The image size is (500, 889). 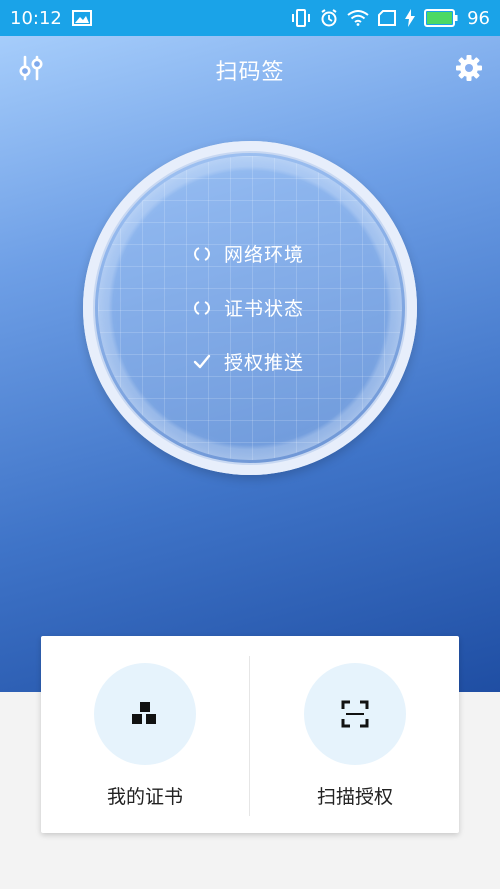 I want to click on title-bar: 扫码签, so click(x=250, y=70).